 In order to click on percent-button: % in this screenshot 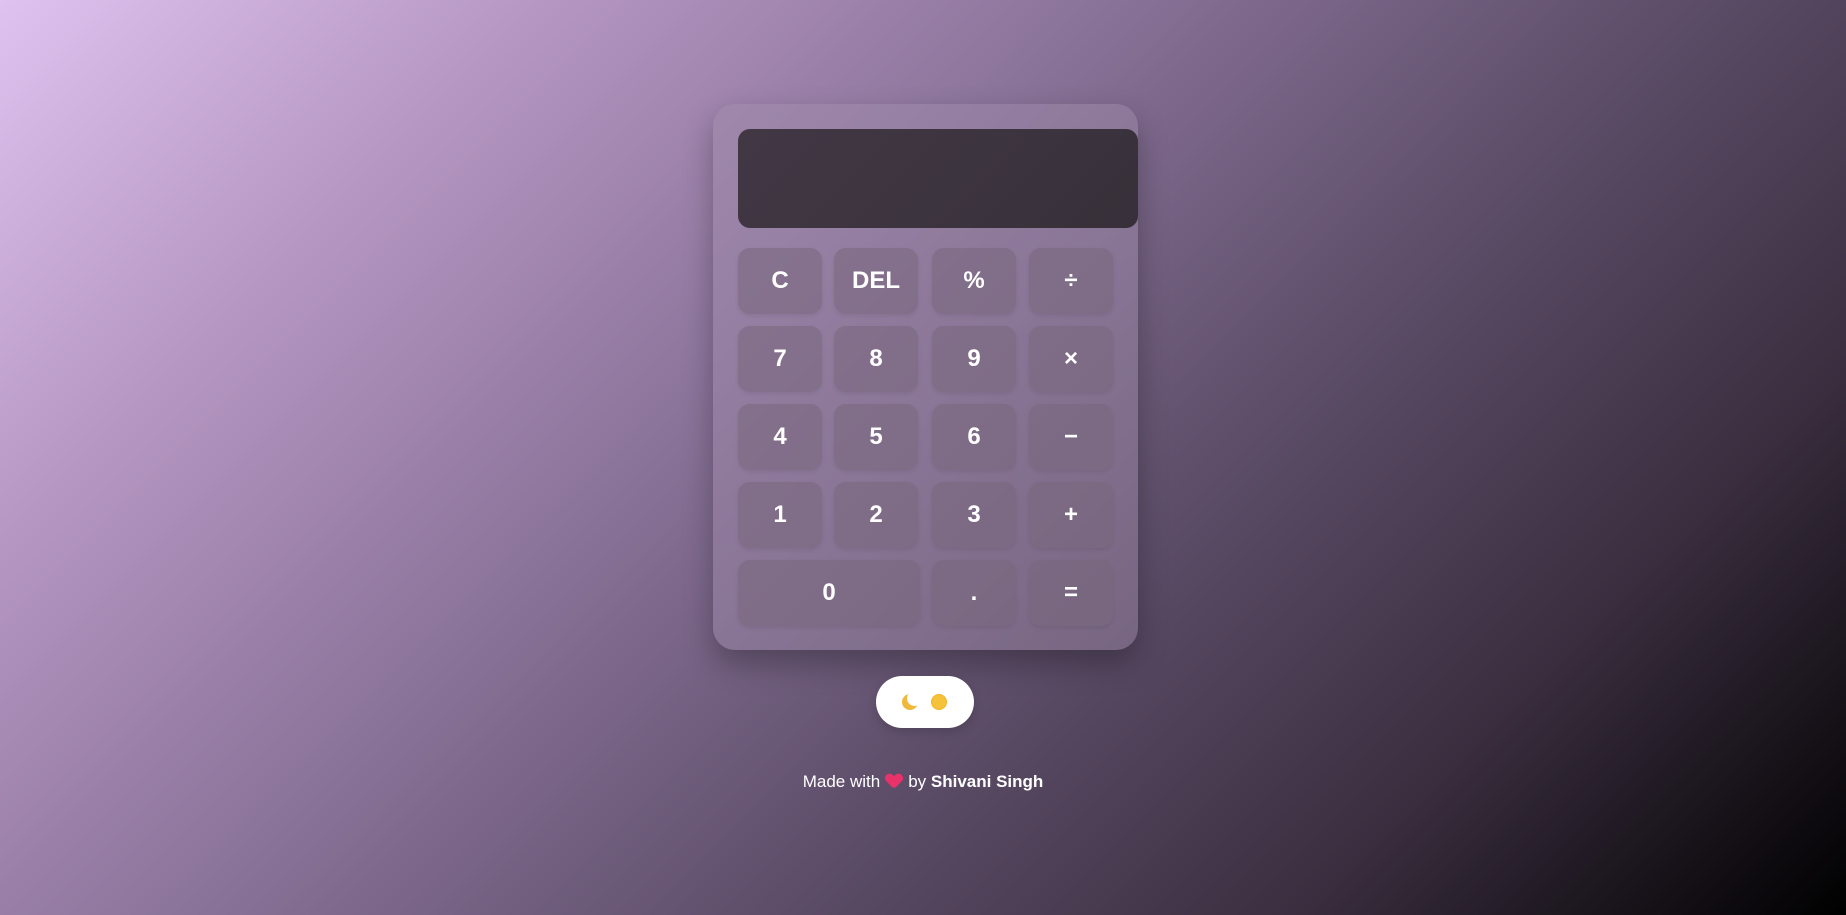, I will do `click(974, 281)`.